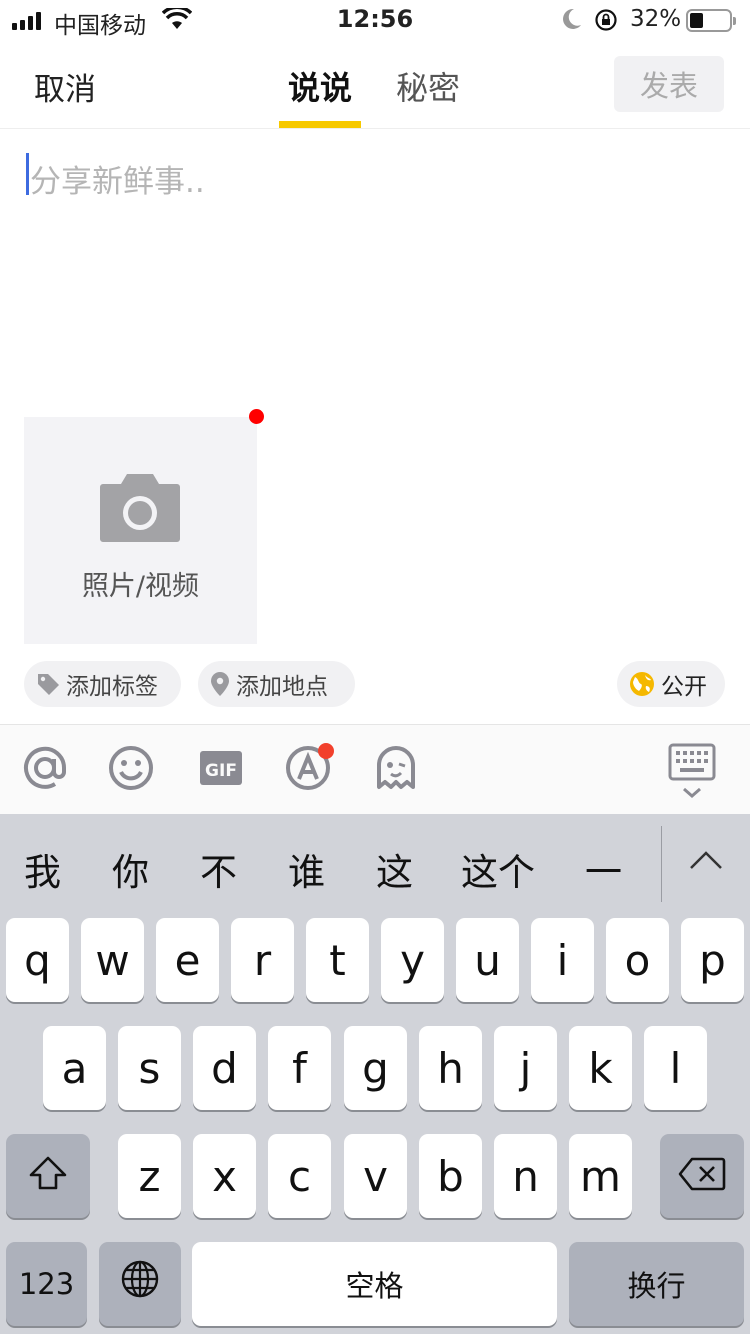  What do you see at coordinates (706, 862) in the screenshot?
I see `chevron-up-icon` at bounding box center [706, 862].